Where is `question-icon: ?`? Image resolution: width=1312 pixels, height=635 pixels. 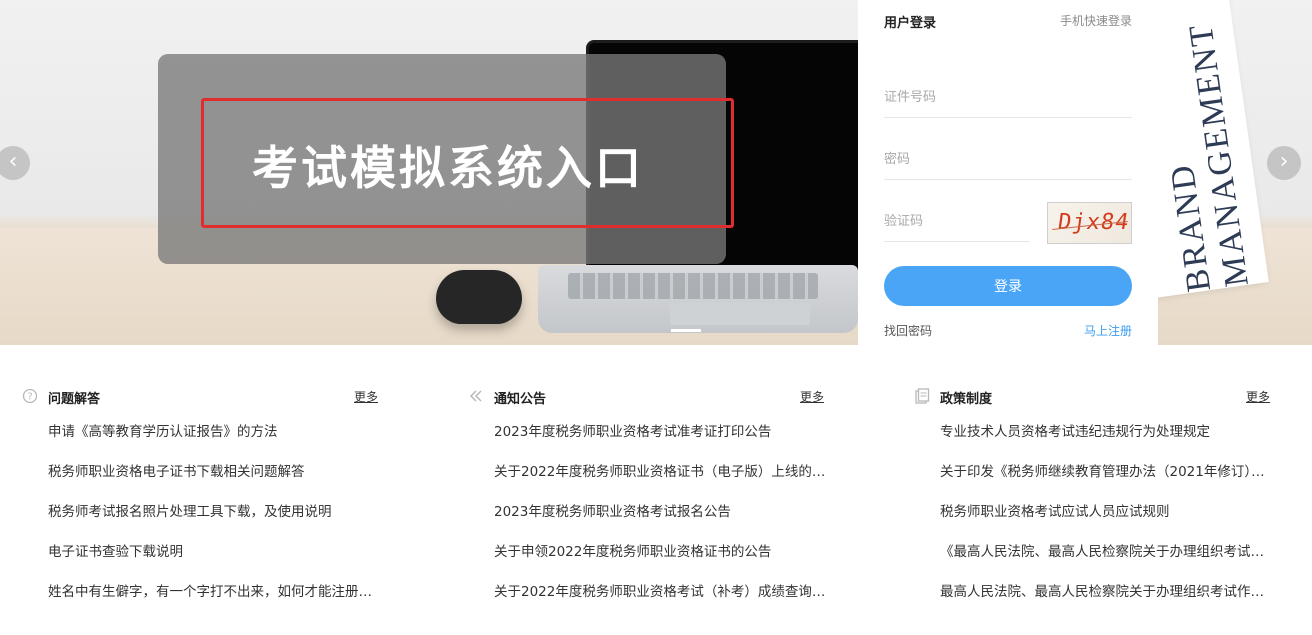 question-icon: ? is located at coordinates (30, 396).